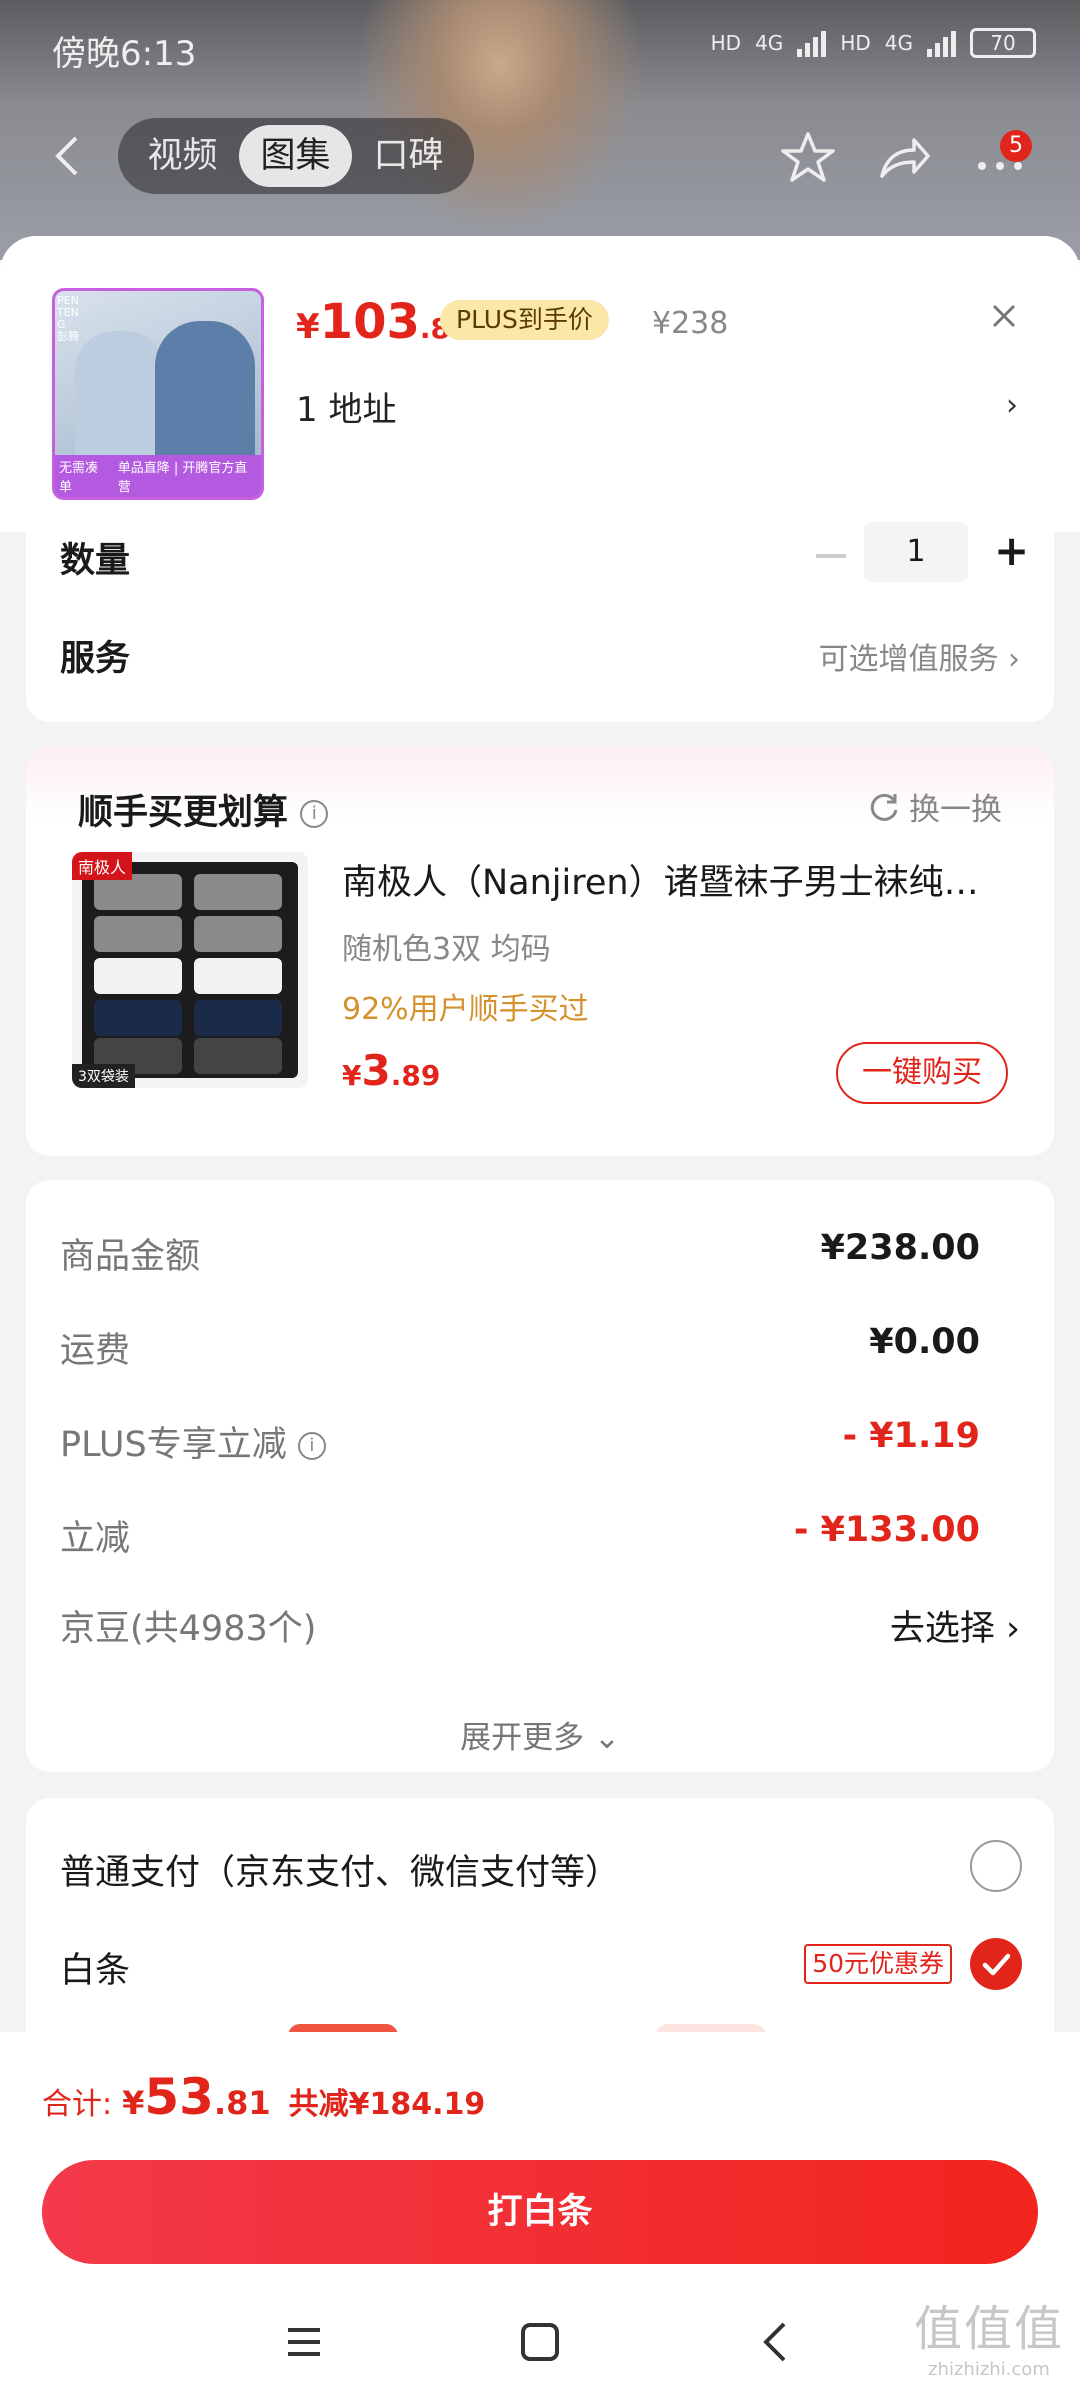 The width and height of the screenshot is (1080, 2400). I want to click on tab-gallery: 图集, so click(295, 156).